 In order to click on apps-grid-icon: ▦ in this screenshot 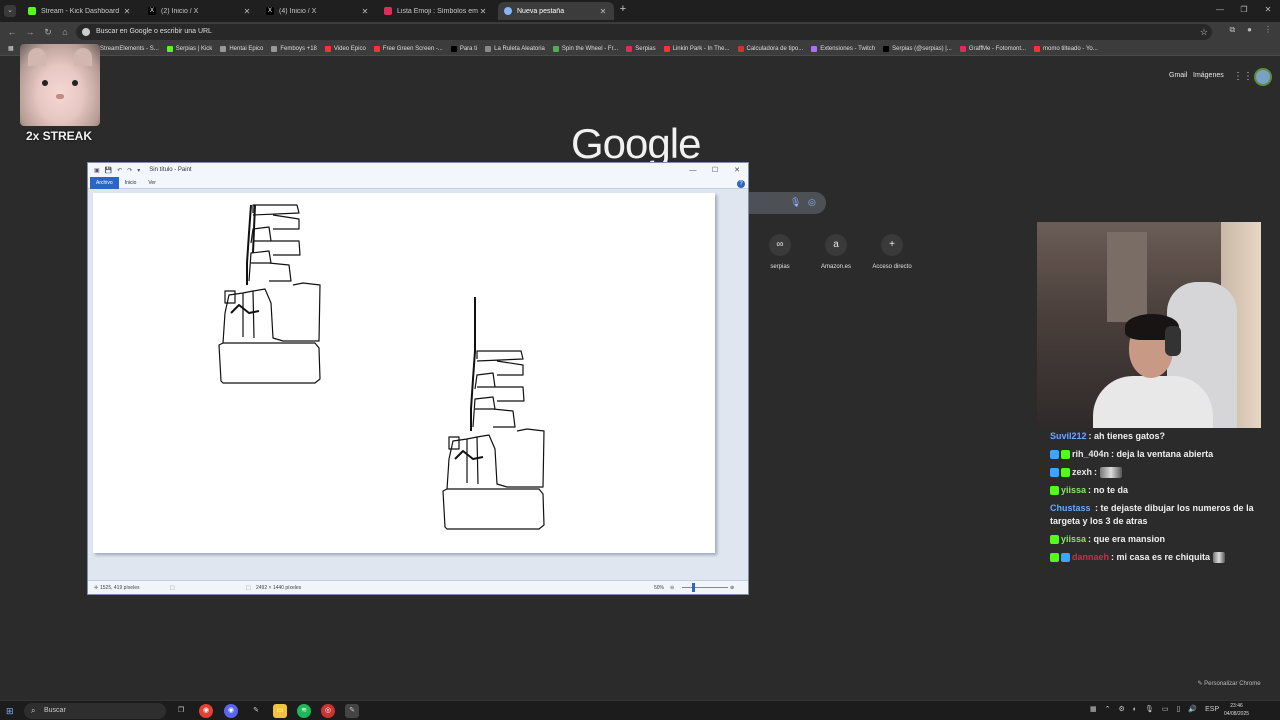, I will do `click(11, 48)`.